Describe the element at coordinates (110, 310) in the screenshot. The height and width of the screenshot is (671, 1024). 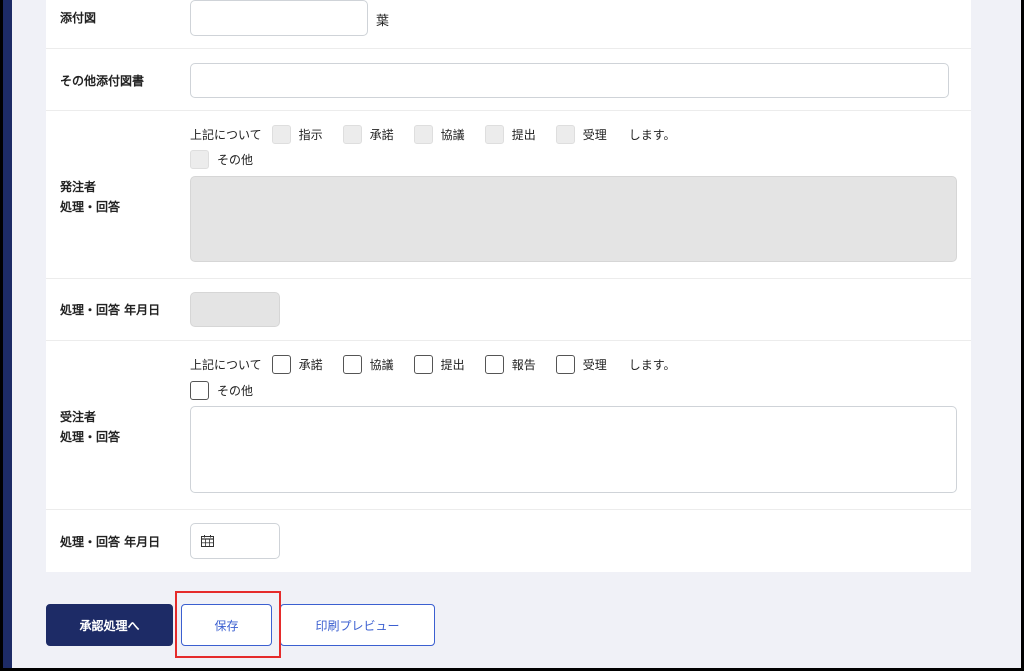
I see `orderer-date-label: 処理・回答 年月日` at that location.